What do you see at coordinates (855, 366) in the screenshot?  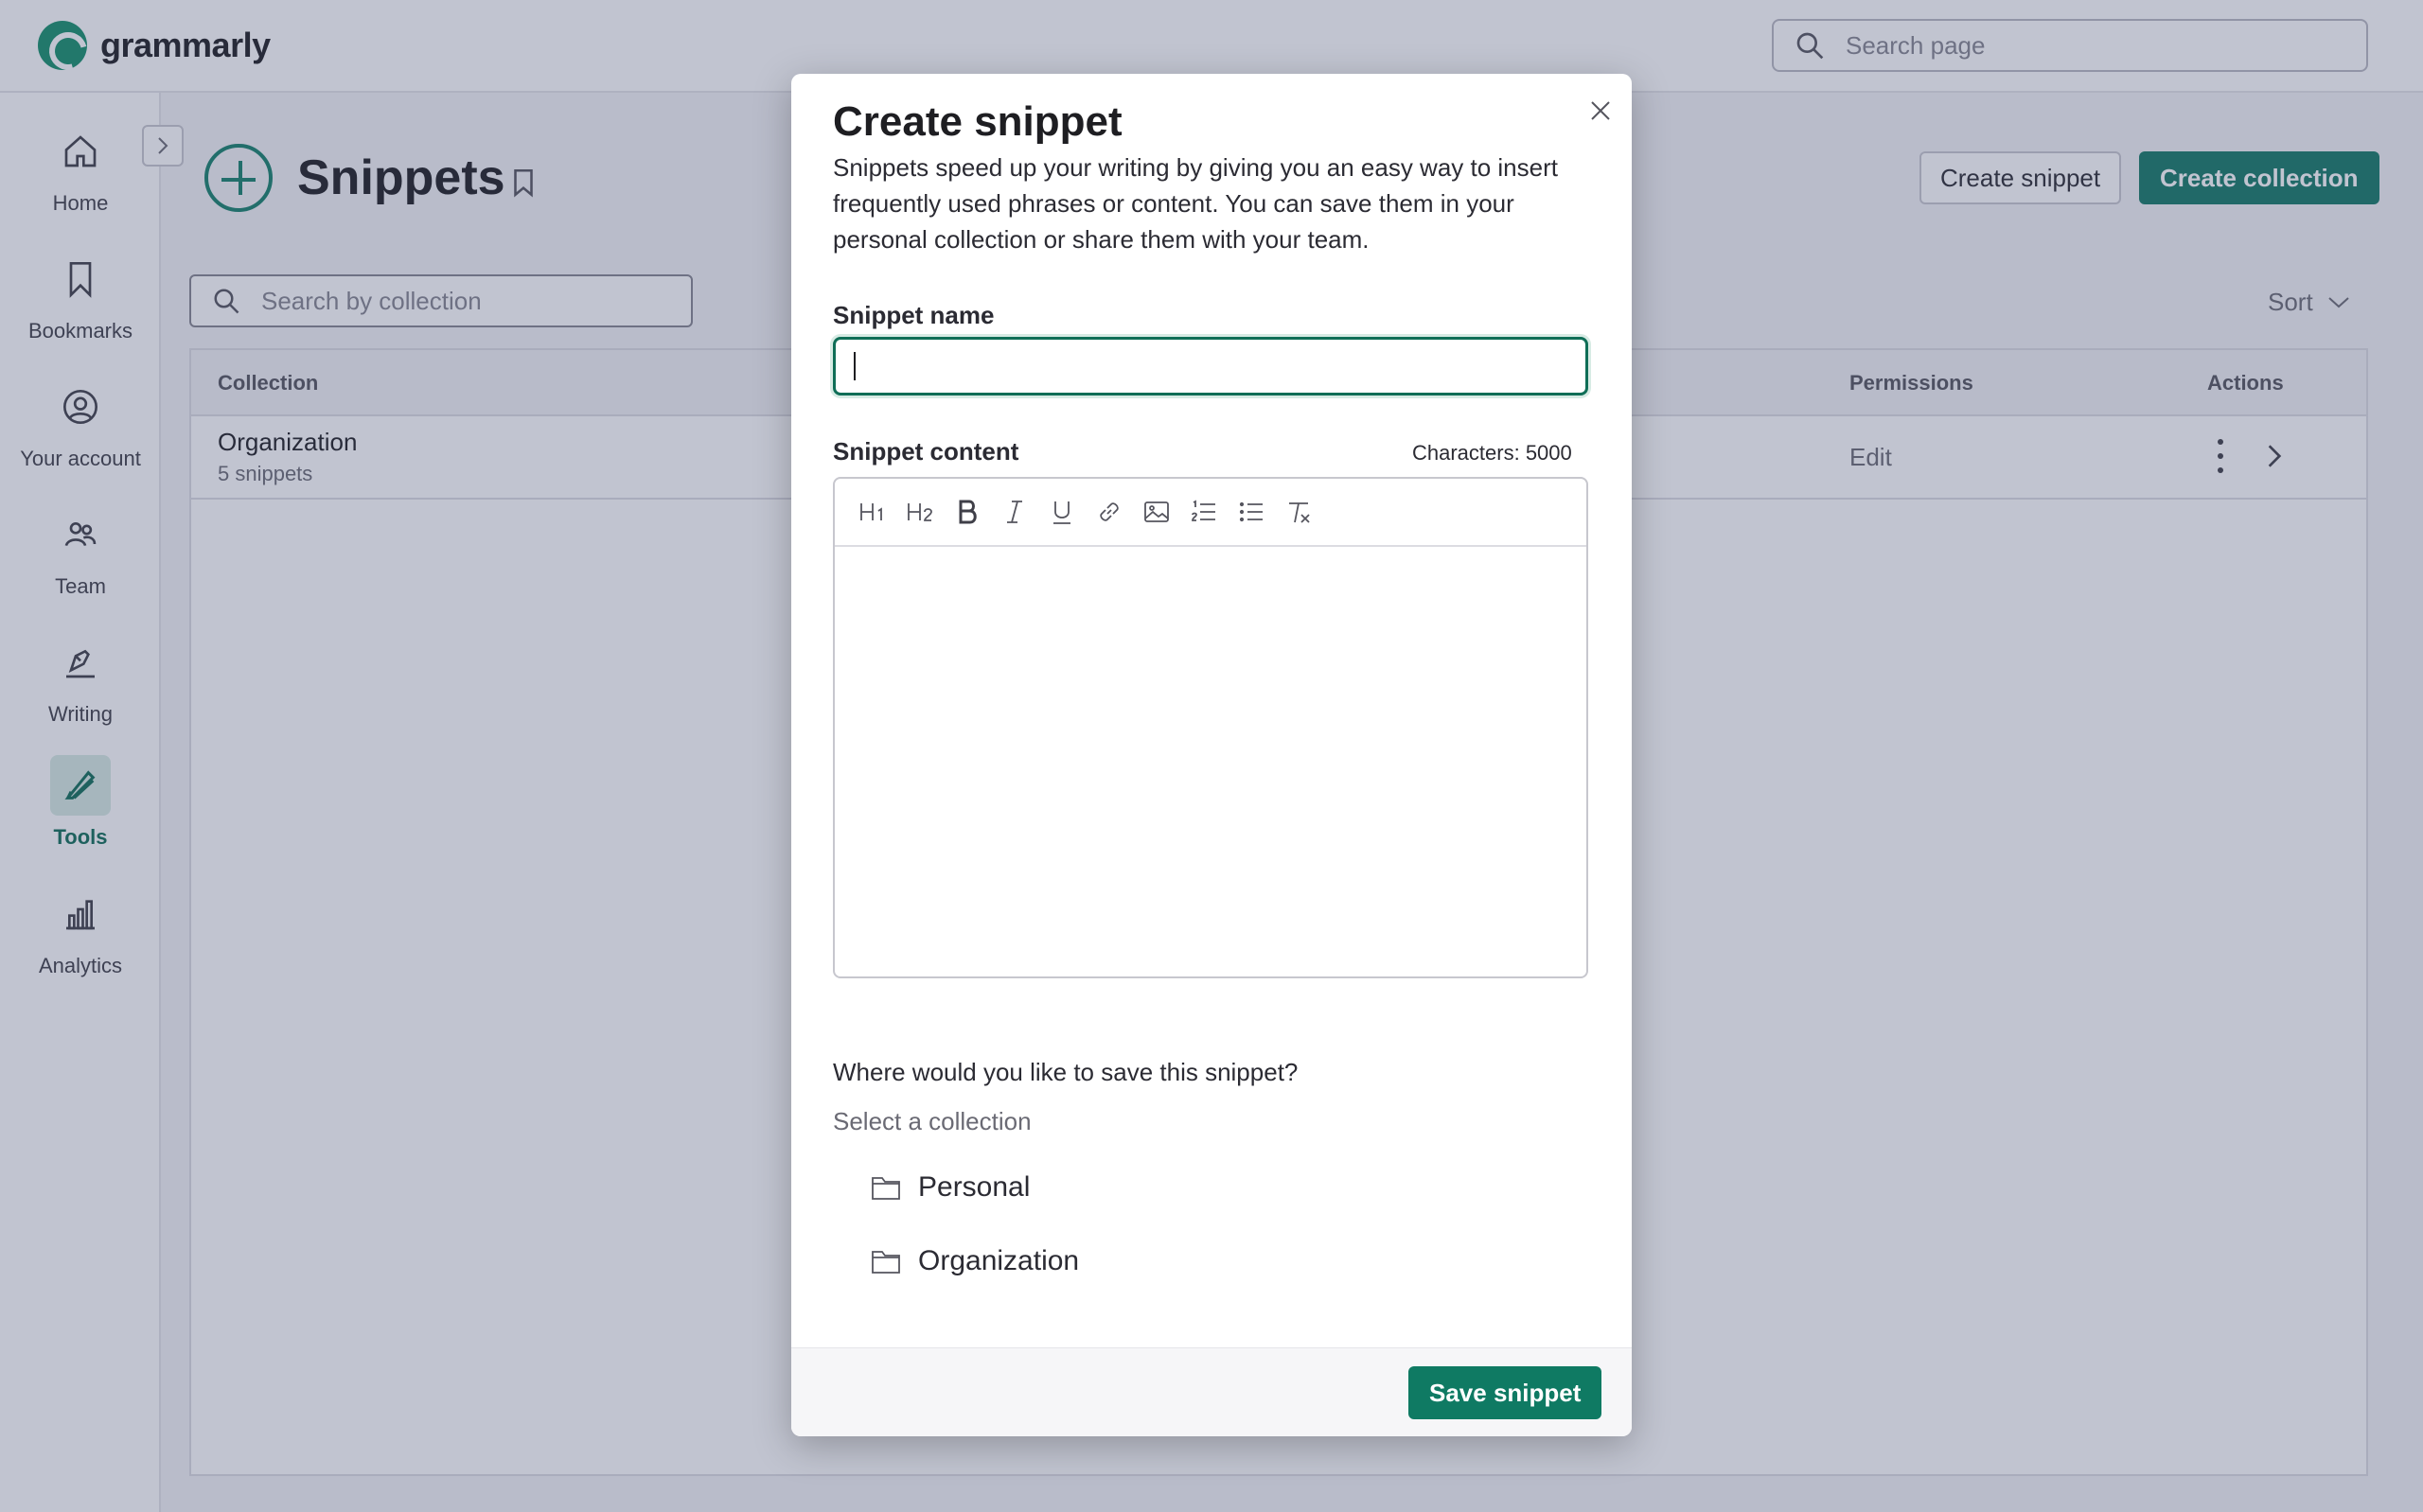 I see `text-caret` at bounding box center [855, 366].